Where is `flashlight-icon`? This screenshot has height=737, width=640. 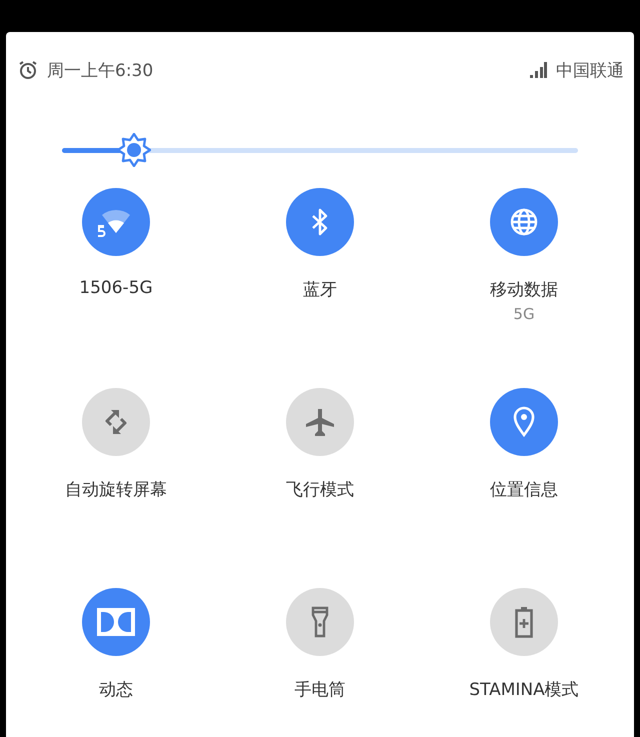 flashlight-icon is located at coordinates (320, 622).